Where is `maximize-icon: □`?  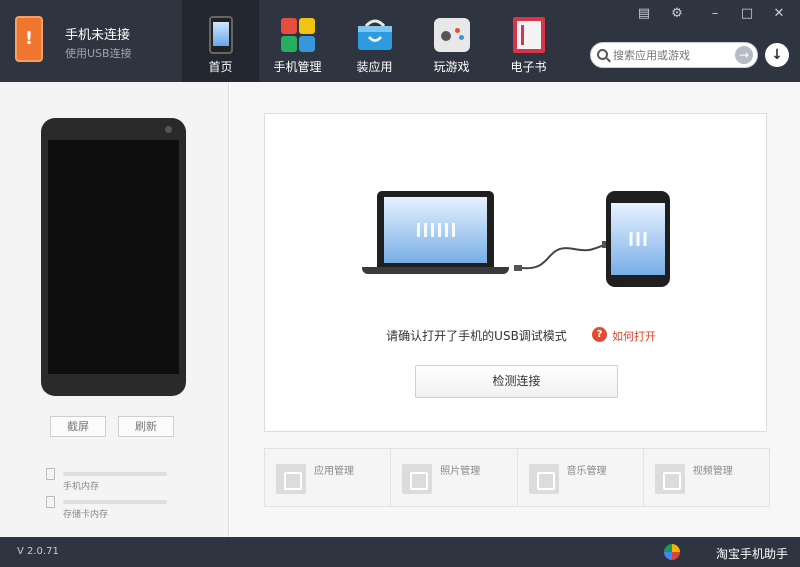
maximize-icon: □ is located at coordinates (747, 14).